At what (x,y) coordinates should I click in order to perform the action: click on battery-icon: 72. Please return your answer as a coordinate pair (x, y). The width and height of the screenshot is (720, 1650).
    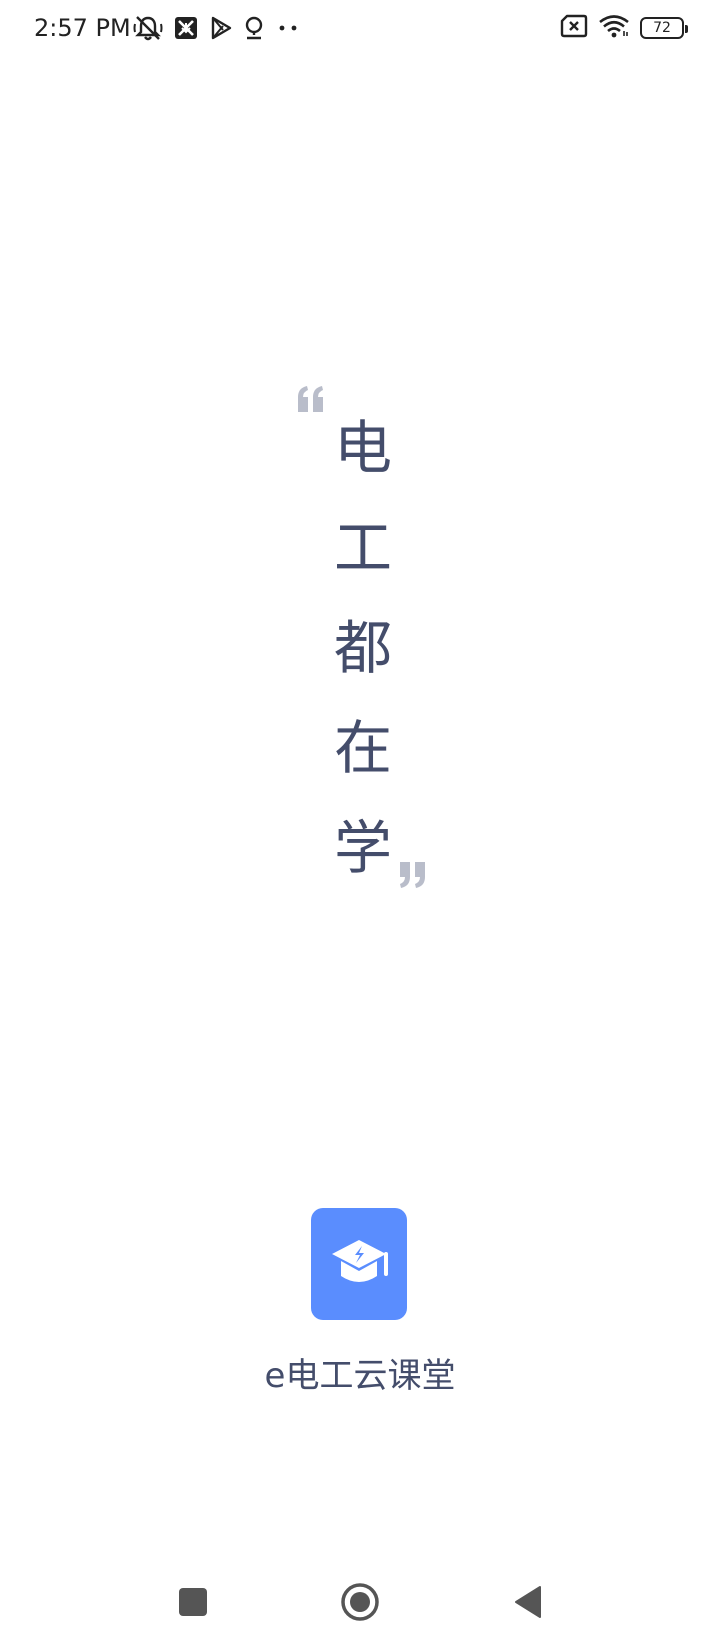
    Looking at the image, I should click on (664, 28).